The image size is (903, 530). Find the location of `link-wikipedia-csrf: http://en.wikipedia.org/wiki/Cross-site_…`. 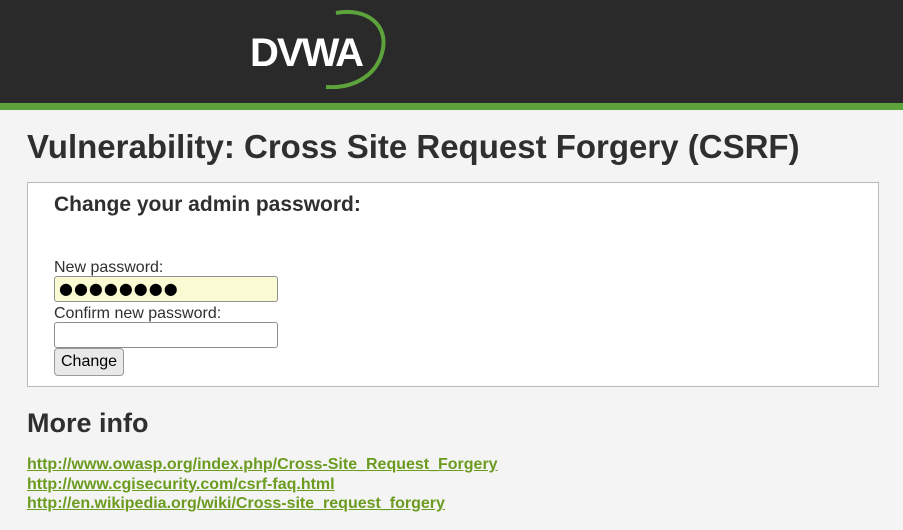

link-wikipedia-csrf: http://en.wikipedia.org/wiki/Cross-site_… is located at coordinates (451, 504).